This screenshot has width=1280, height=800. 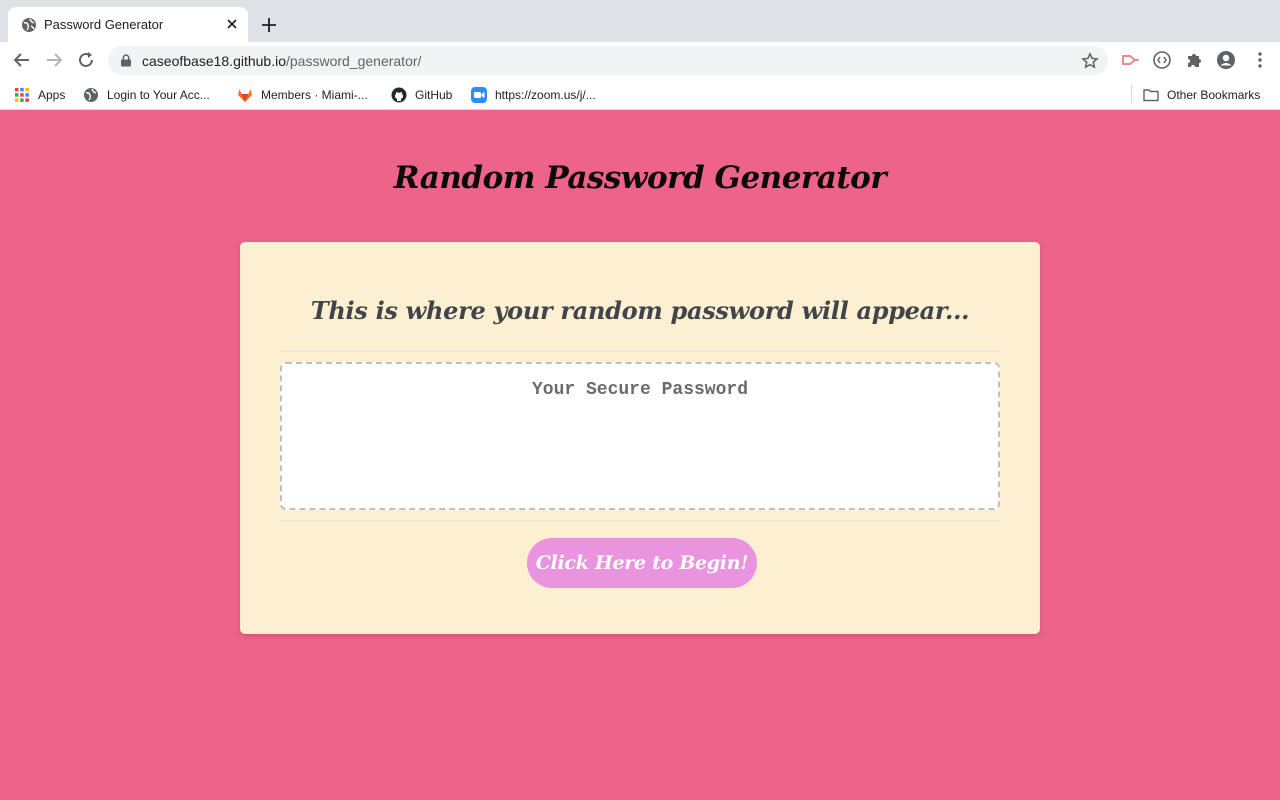 I want to click on forward-arrow-icon, so click(x=54, y=60).